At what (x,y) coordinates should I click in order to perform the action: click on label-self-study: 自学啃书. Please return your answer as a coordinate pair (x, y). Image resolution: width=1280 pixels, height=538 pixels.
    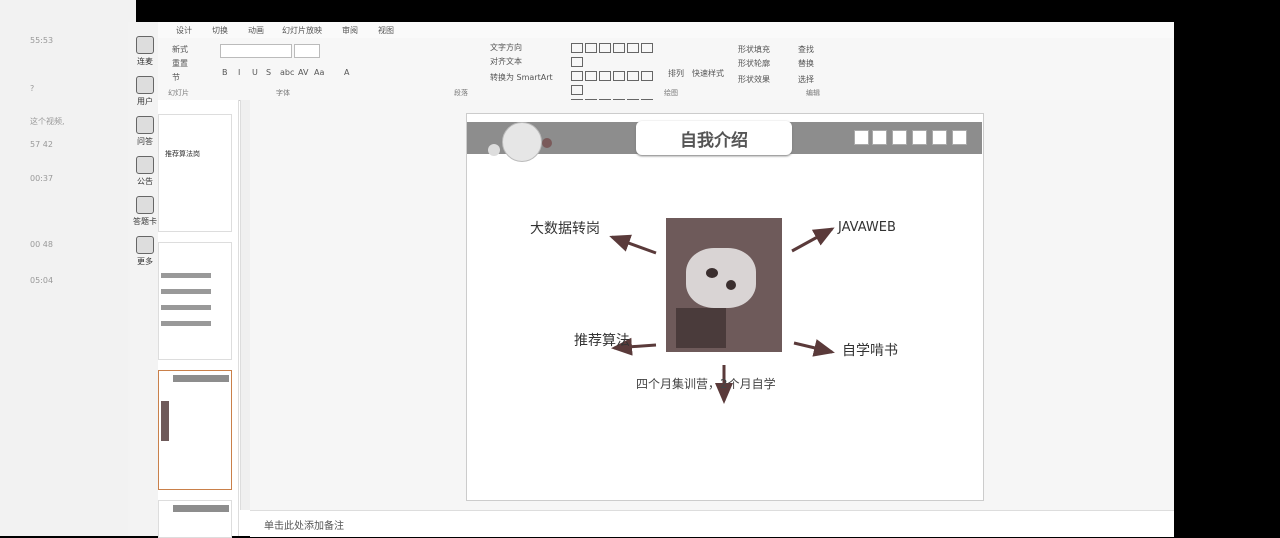
    Looking at the image, I should click on (870, 350).